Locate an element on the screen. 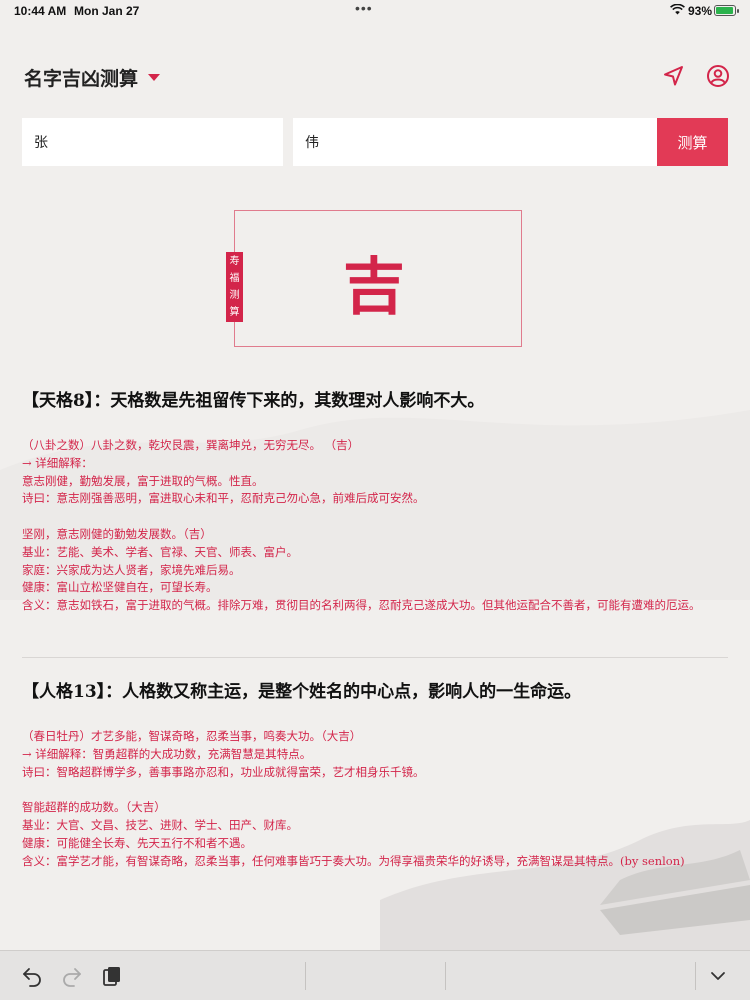  verdict-character: 吉 is located at coordinates (373, 286).